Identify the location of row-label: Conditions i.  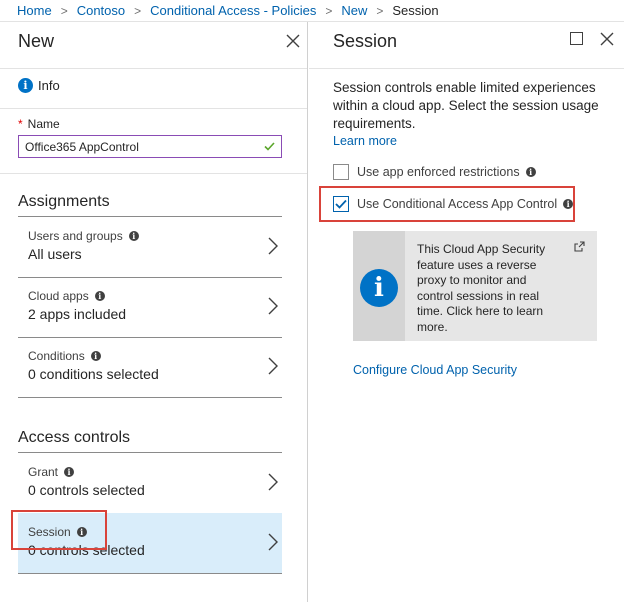
(64, 356).